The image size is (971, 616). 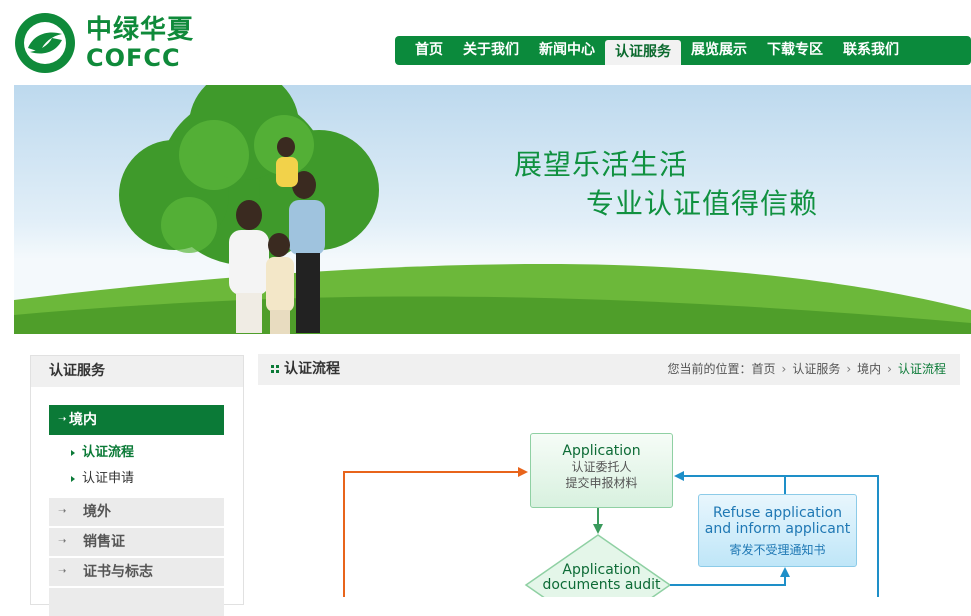 What do you see at coordinates (136, 542) in the screenshot?
I see `sidebar-item-sales-certificate: ➝ 销售证` at bounding box center [136, 542].